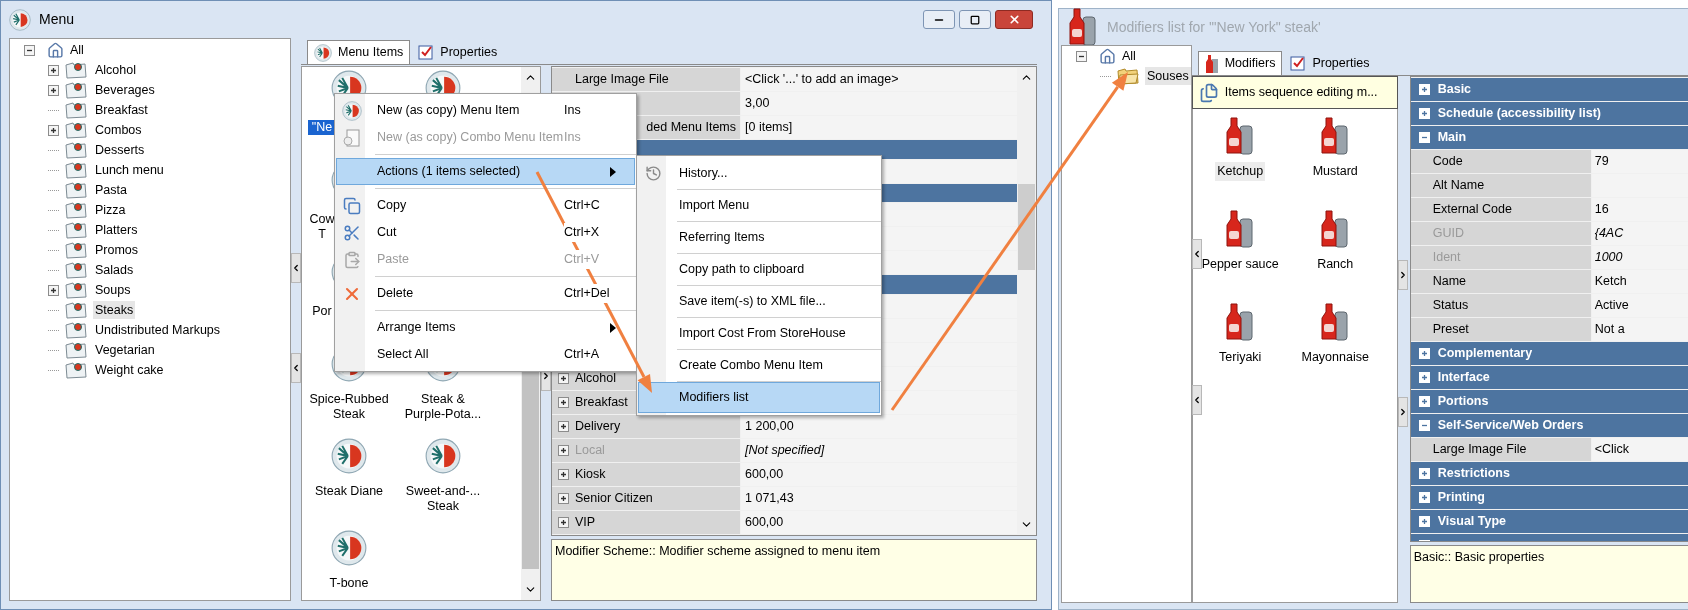 Image resolution: width=1688 pixels, height=610 pixels. Describe the element at coordinates (1463, 378) in the screenshot. I see `category-title: Interface` at that location.